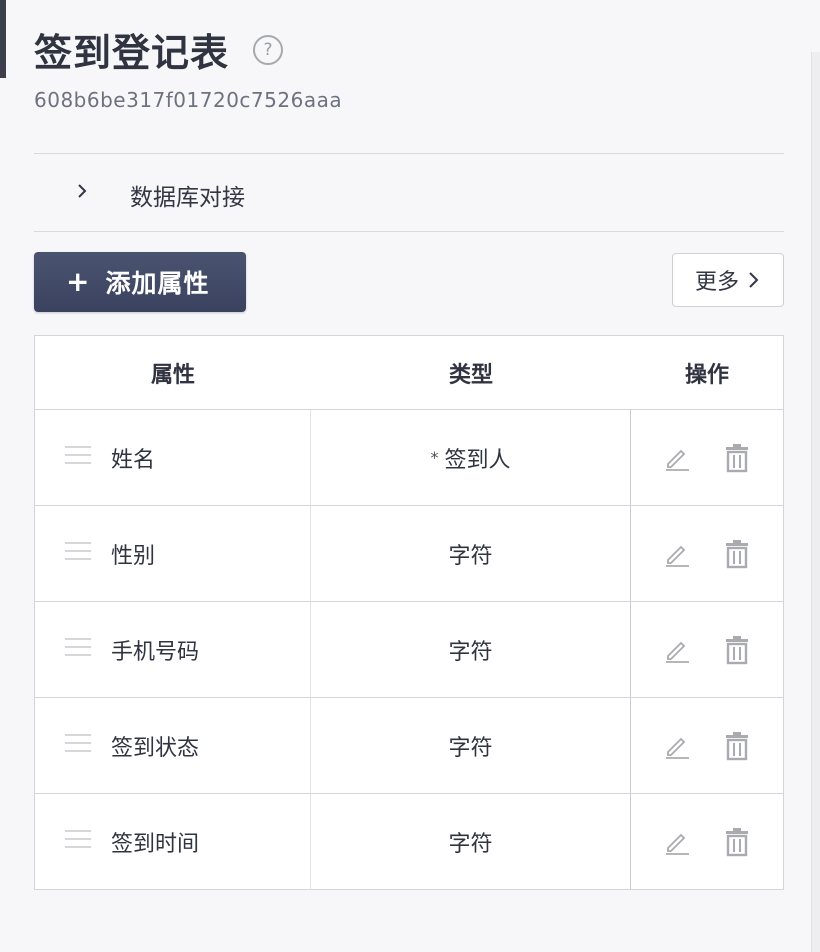 The width and height of the screenshot is (820, 952). I want to click on database-connection-label: 数据库对接, so click(187, 198).